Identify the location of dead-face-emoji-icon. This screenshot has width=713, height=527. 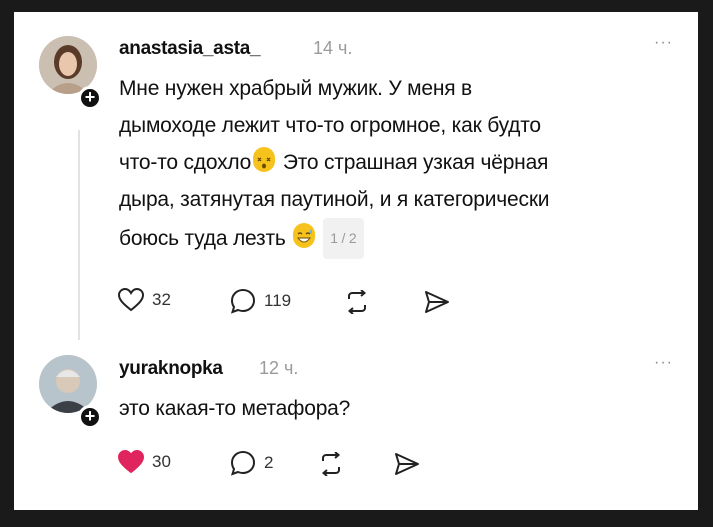
(264, 159).